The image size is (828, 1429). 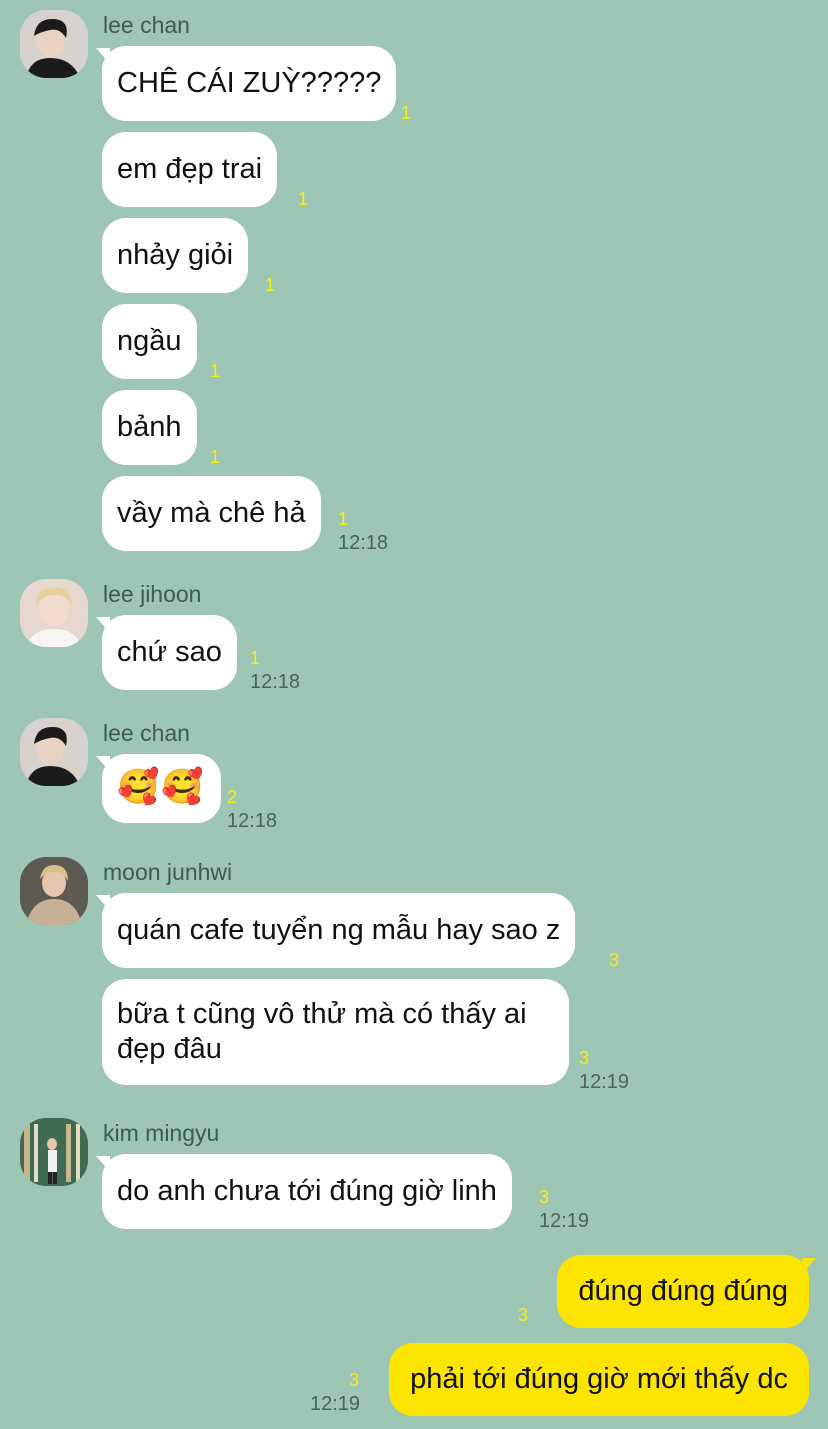 I want to click on avatar-lee-jihoon, so click(x=54, y=613).